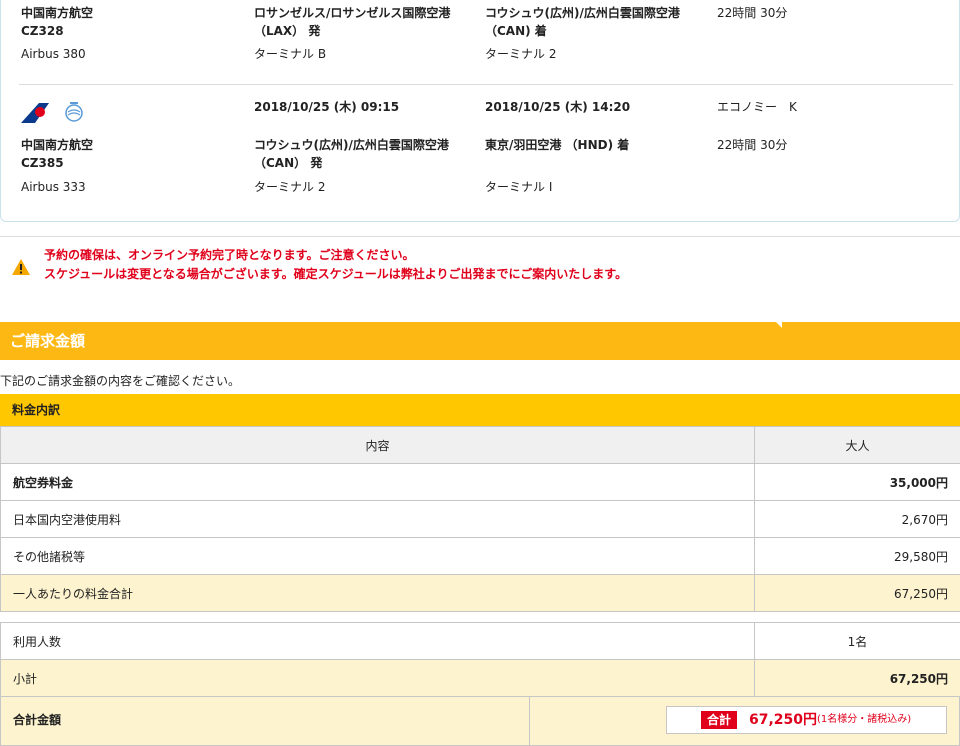  I want to click on table-row: 利用人数 1名, so click(480, 641).